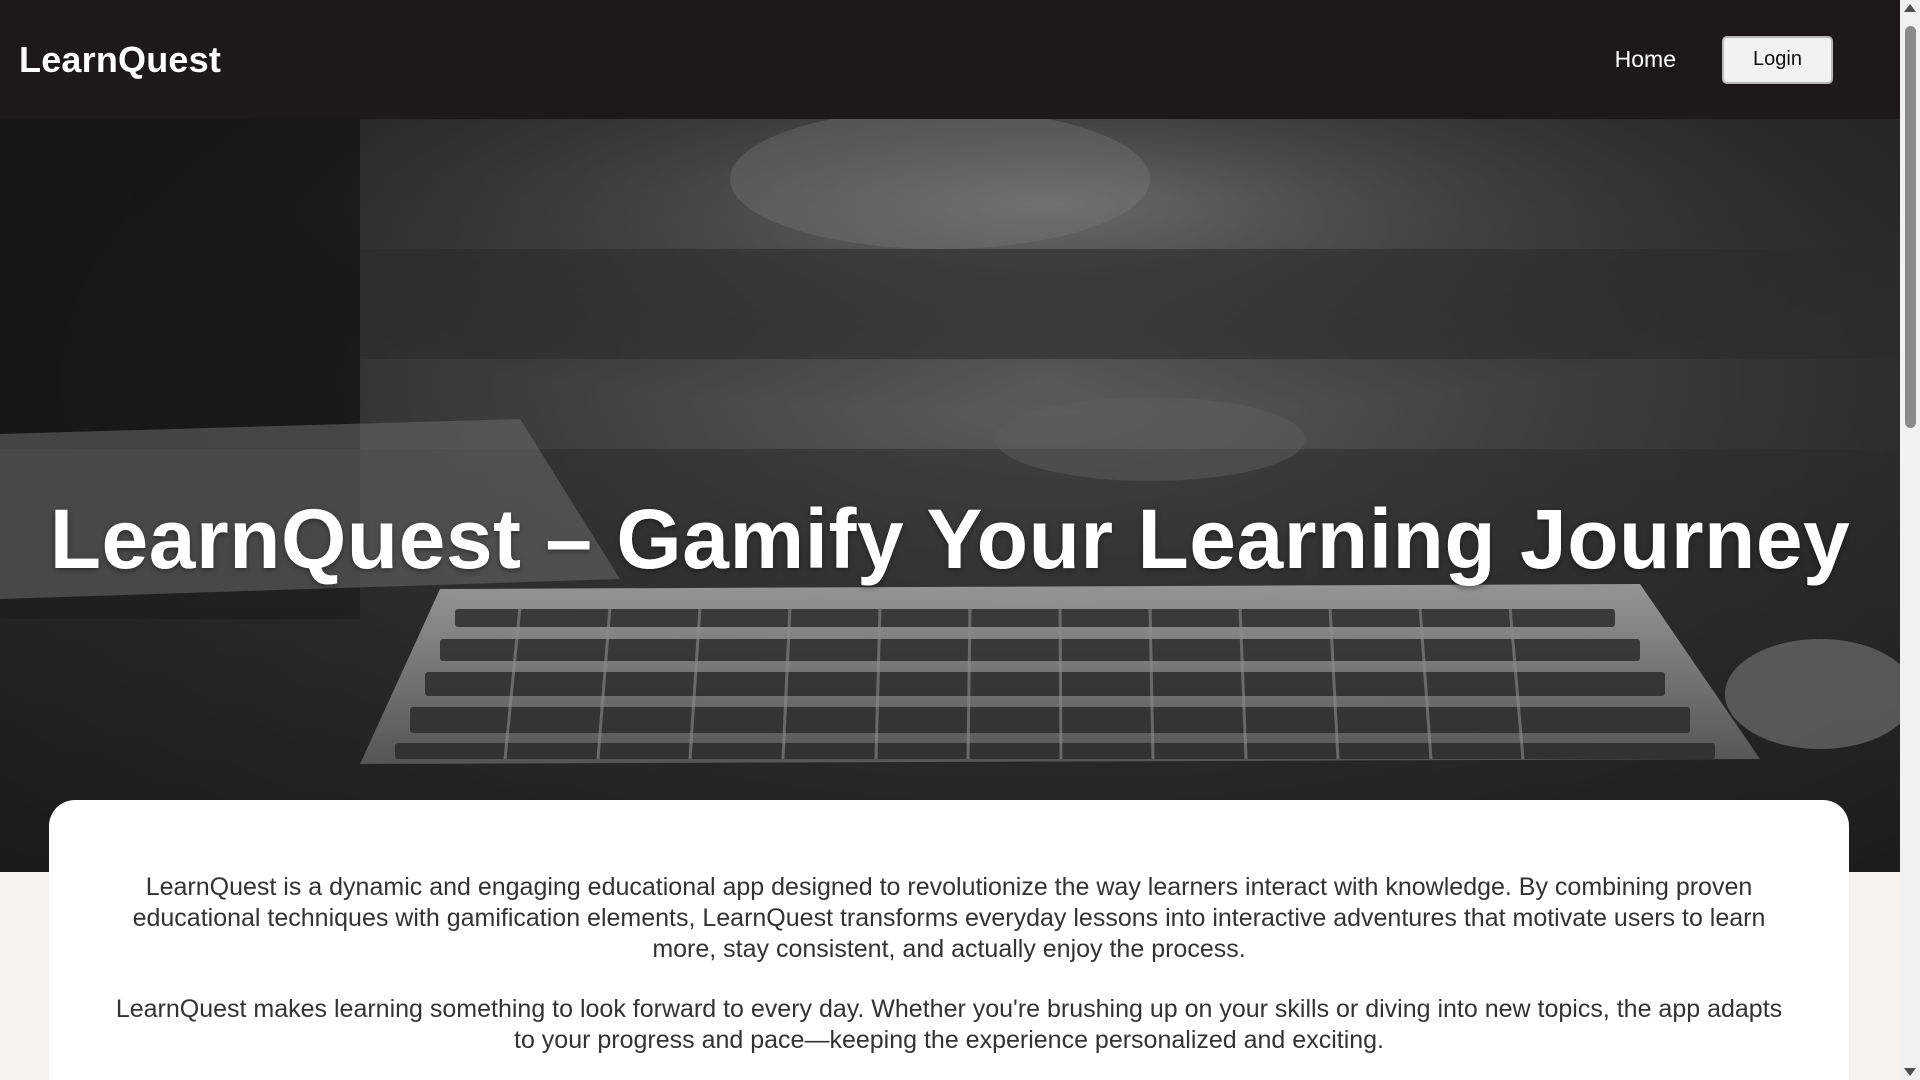 Image resolution: width=1920 pixels, height=1080 pixels. What do you see at coordinates (120, 60) in the screenshot?
I see `brand-logo: LearnQuest` at bounding box center [120, 60].